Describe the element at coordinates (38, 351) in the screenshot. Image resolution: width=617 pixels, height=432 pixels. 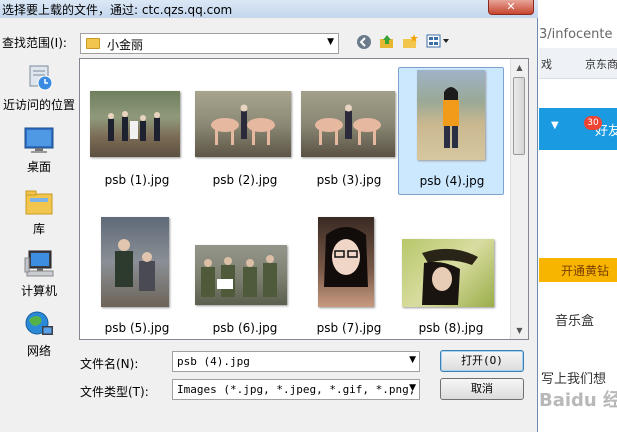
I see `place-label: 网络` at that location.